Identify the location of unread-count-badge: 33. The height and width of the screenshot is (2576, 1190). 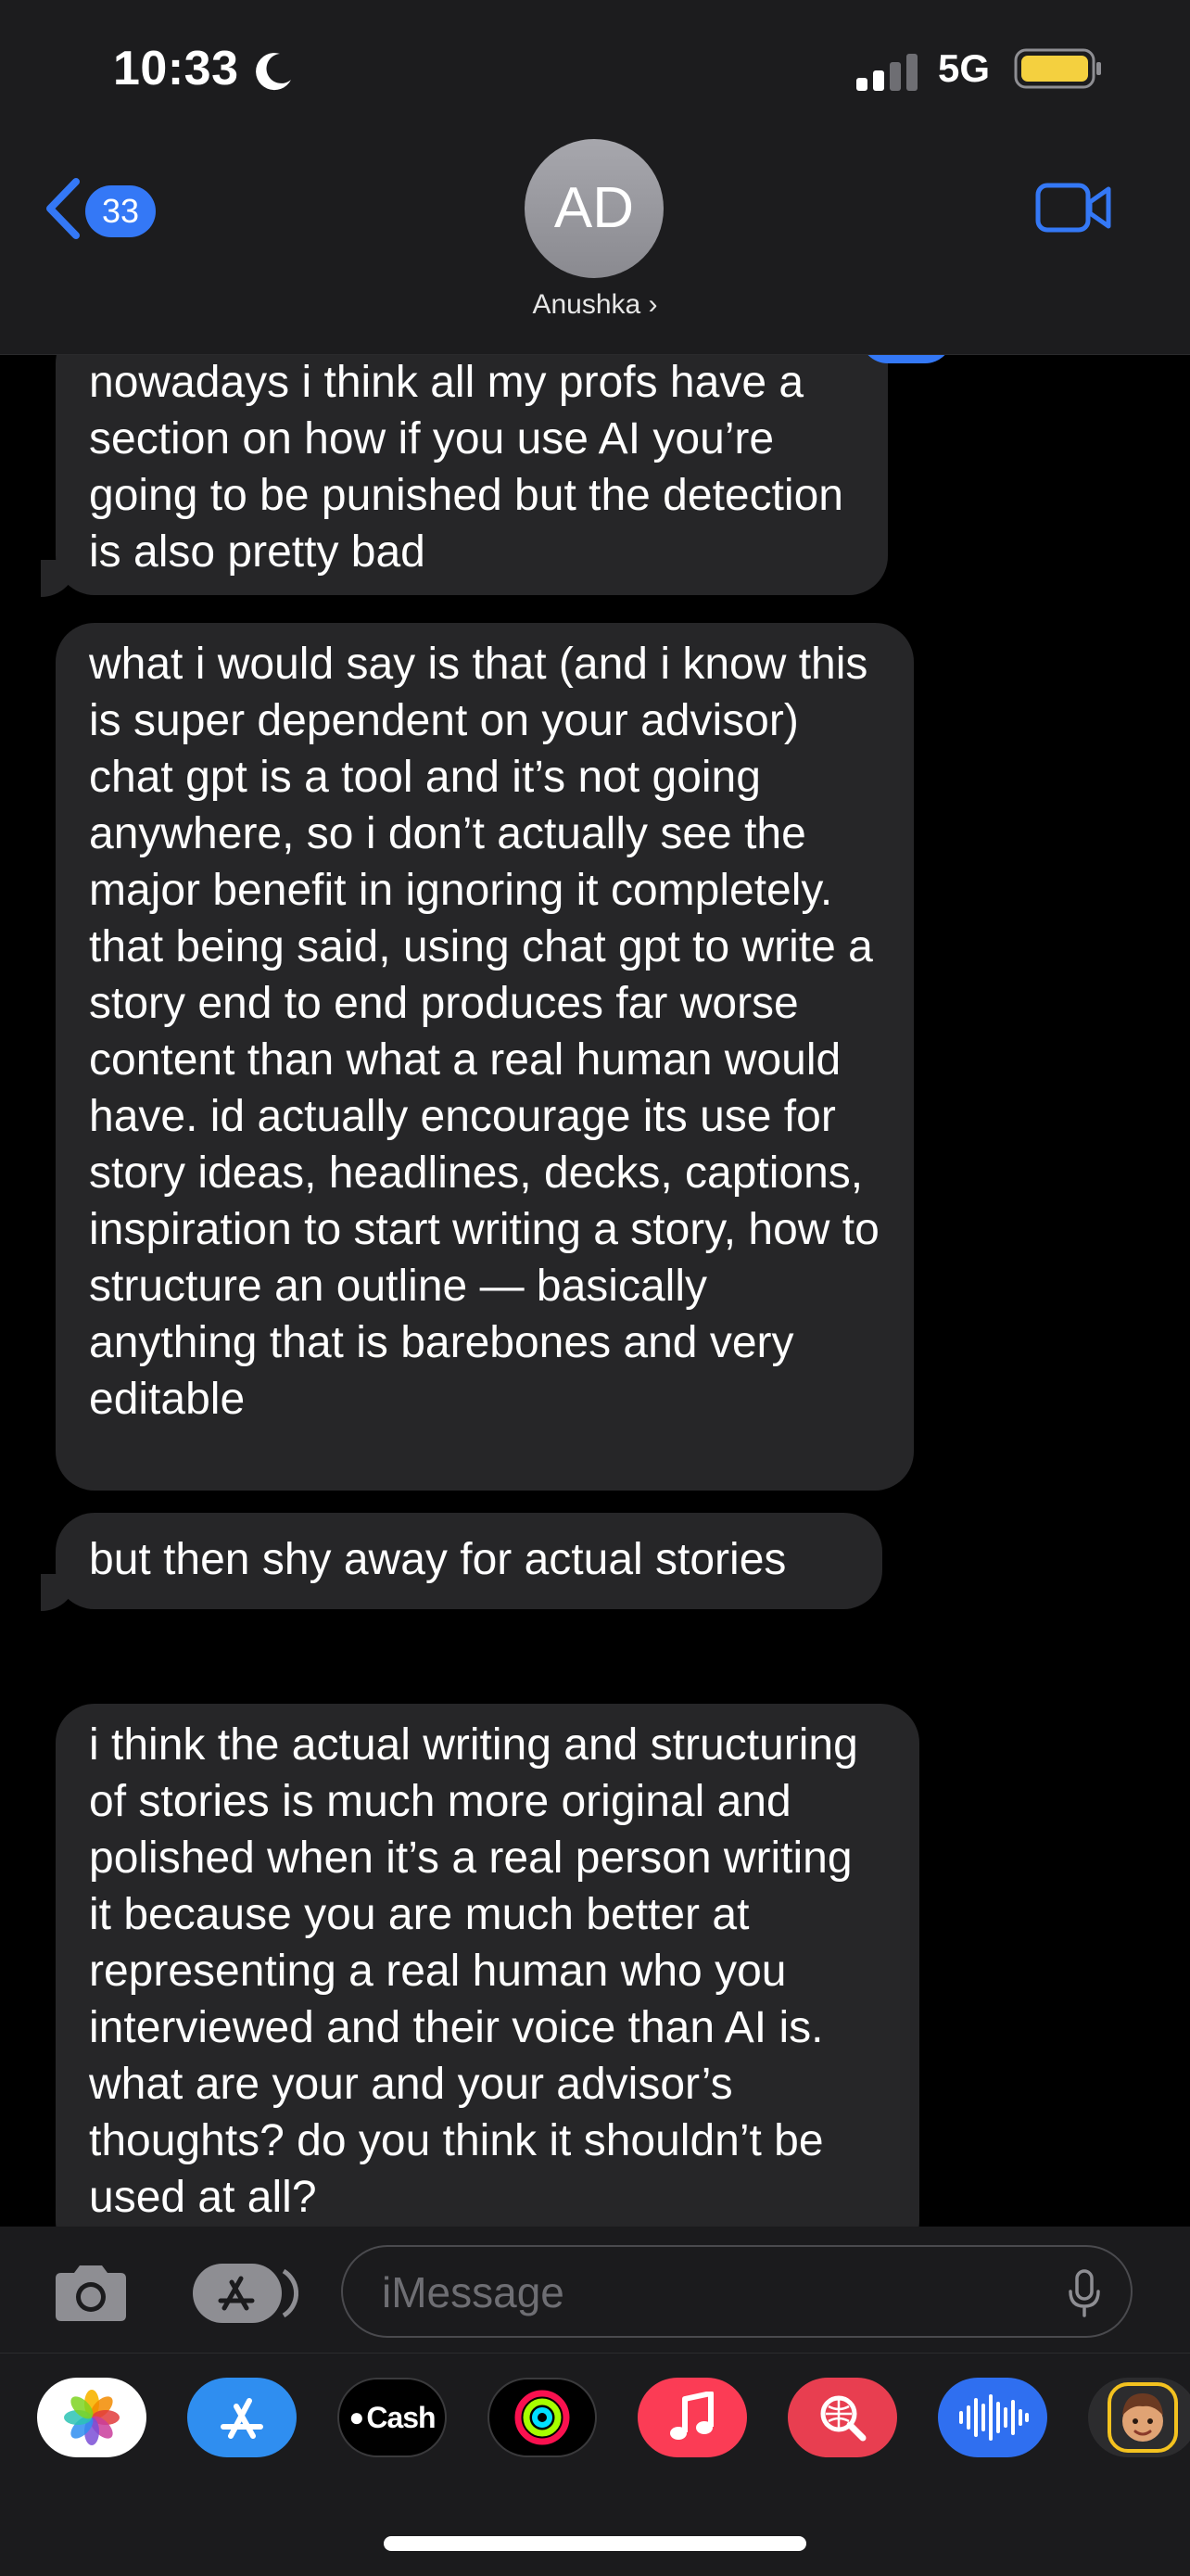
(121, 211).